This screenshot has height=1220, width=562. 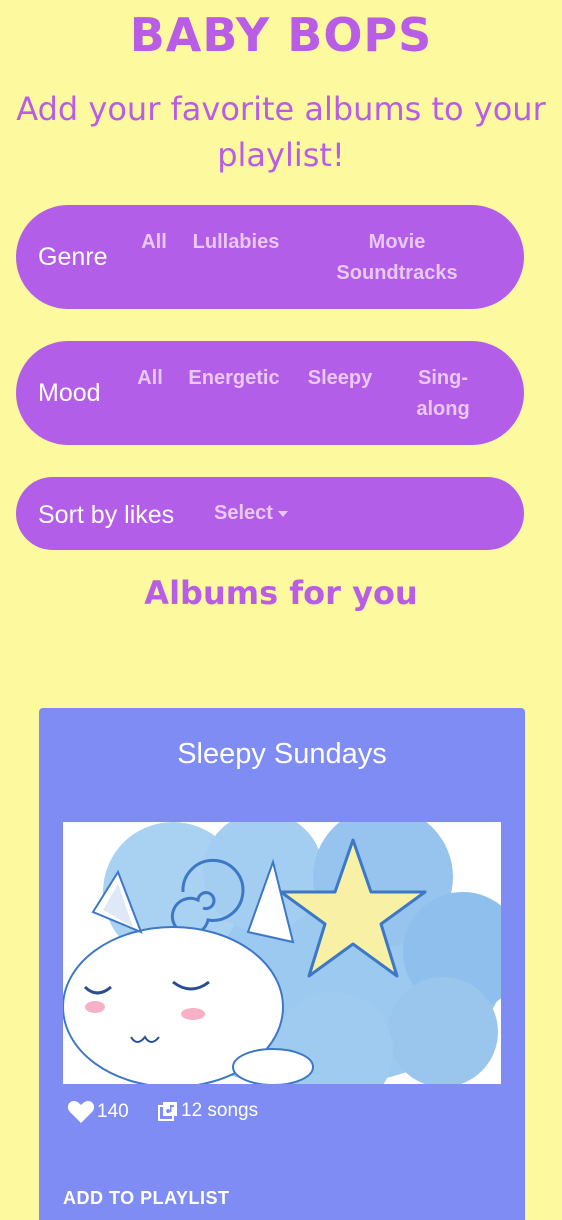 I want to click on mood-option-all: All, so click(x=150, y=378).